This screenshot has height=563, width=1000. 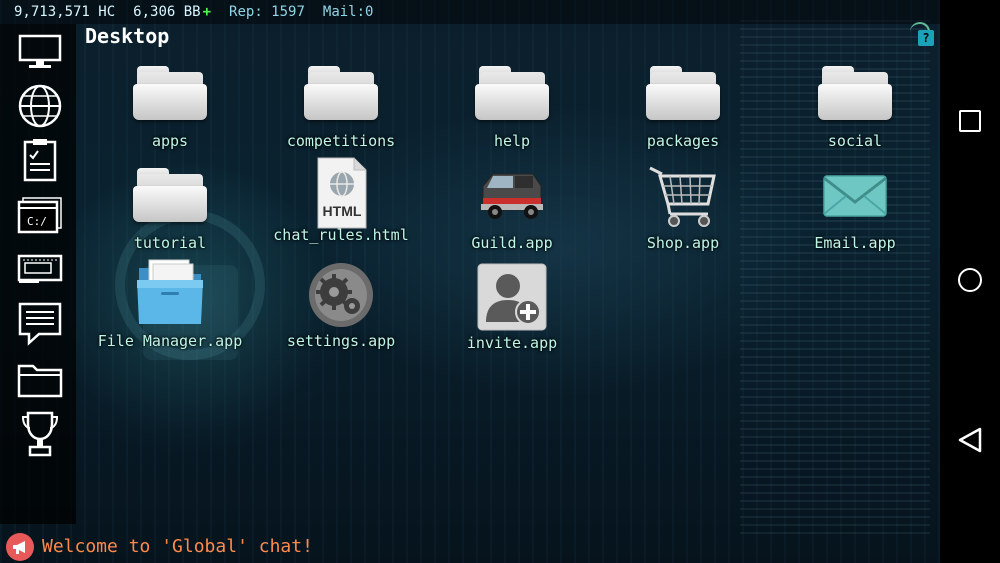 What do you see at coordinates (855, 243) in the screenshot?
I see `desktop-icon-label: Email.app` at bounding box center [855, 243].